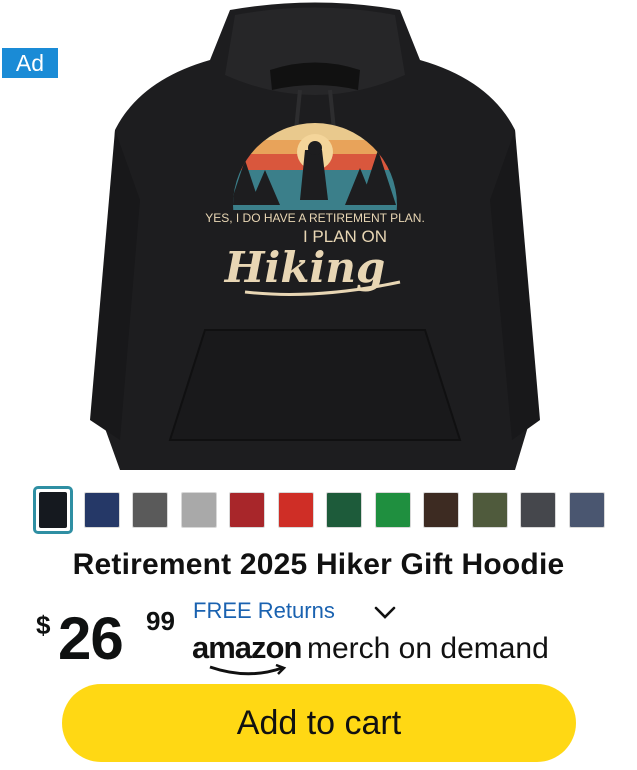 Image resolution: width=637 pixels, height=770 pixels. I want to click on free-returns-link: FREE Returns, so click(264, 611).